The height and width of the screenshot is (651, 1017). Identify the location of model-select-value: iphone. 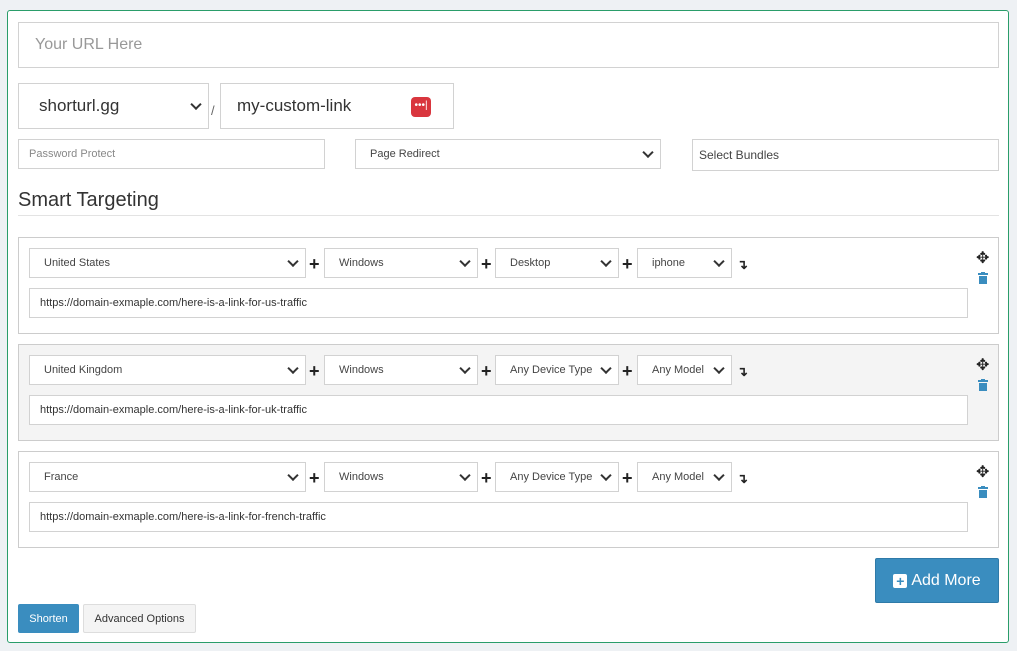
(669, 263).